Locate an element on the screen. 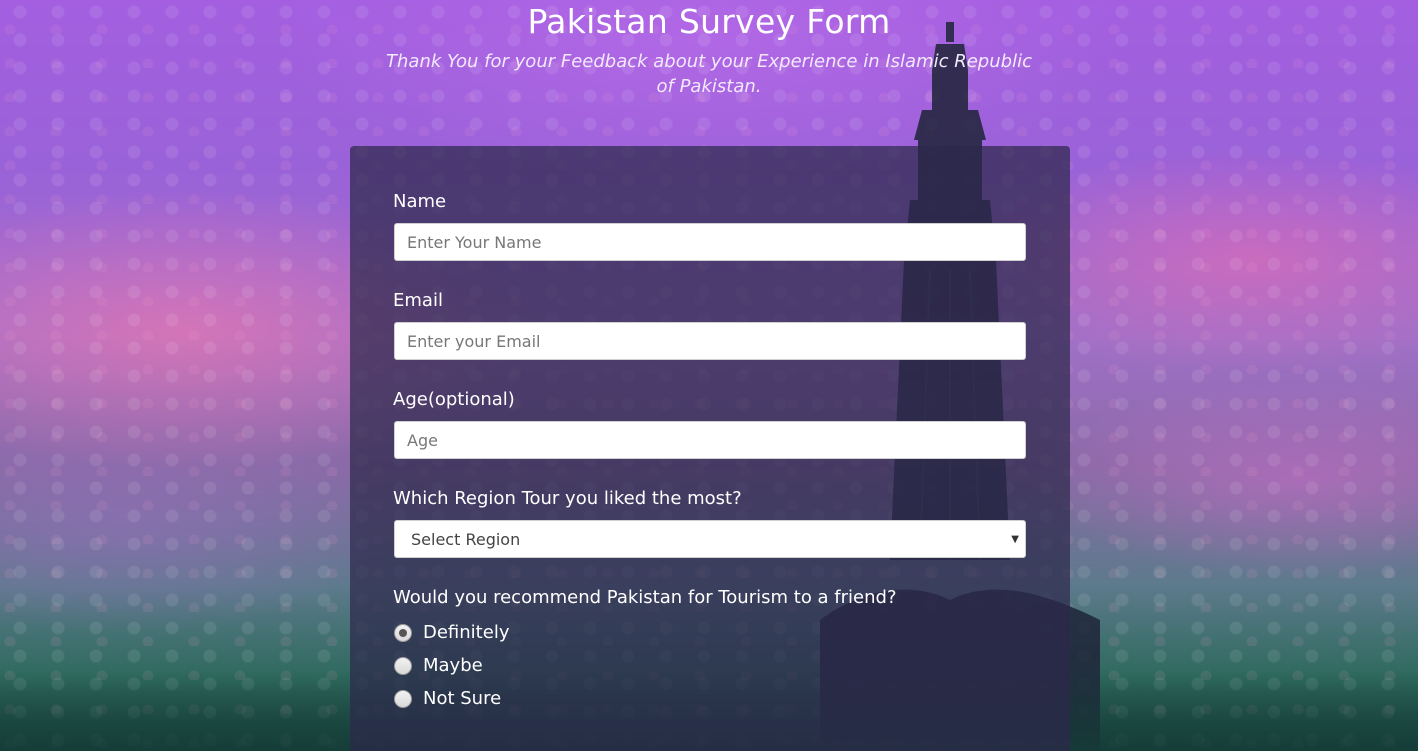 The width and height of the screenshot is (1418, 751). email-label: Email is located at coordinates (418, 300).